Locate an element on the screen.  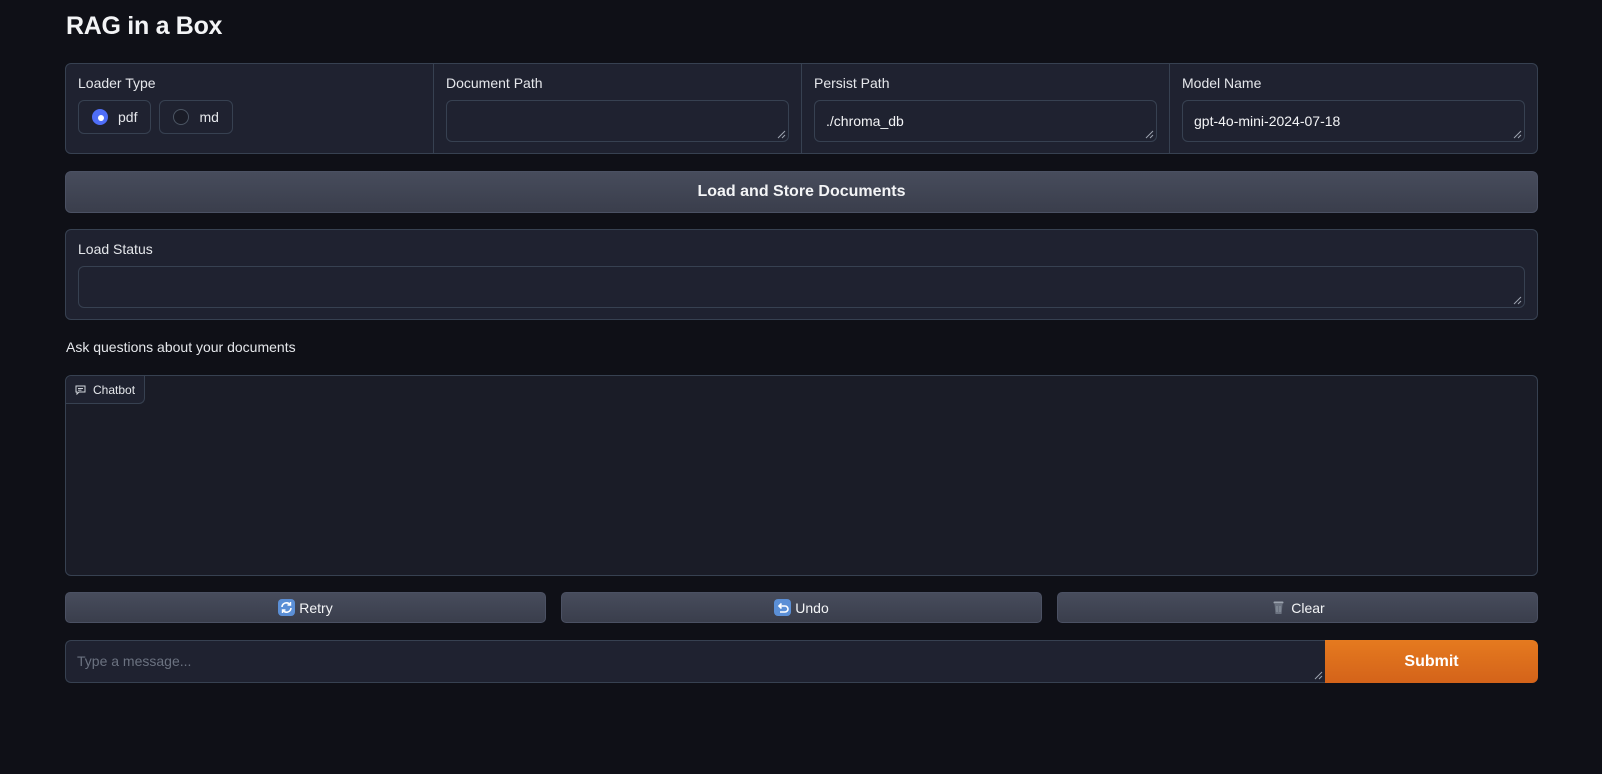
radio-option-md: md is located at coordinates (196, 117).